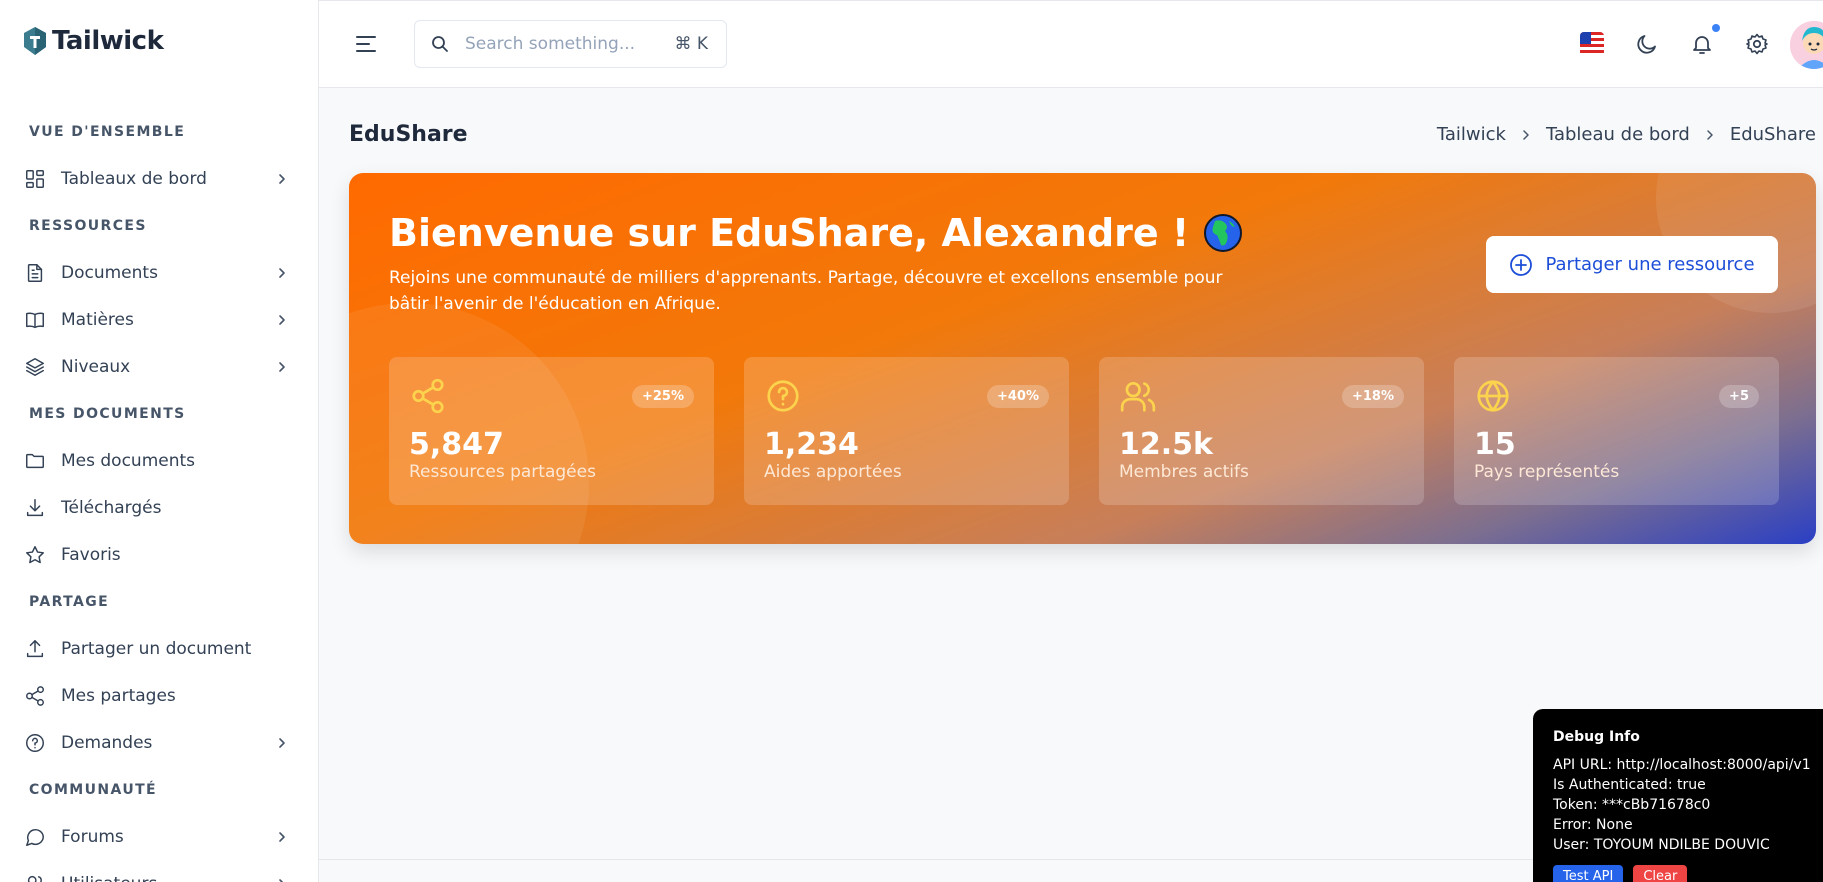 The width and height of the screenshot is (1823, 882). What do you see at coordinates (906, 431) in the screenshot?
I see `stat-card: +40% 1,234 Aides apportées` at bounding box center [906, 431].